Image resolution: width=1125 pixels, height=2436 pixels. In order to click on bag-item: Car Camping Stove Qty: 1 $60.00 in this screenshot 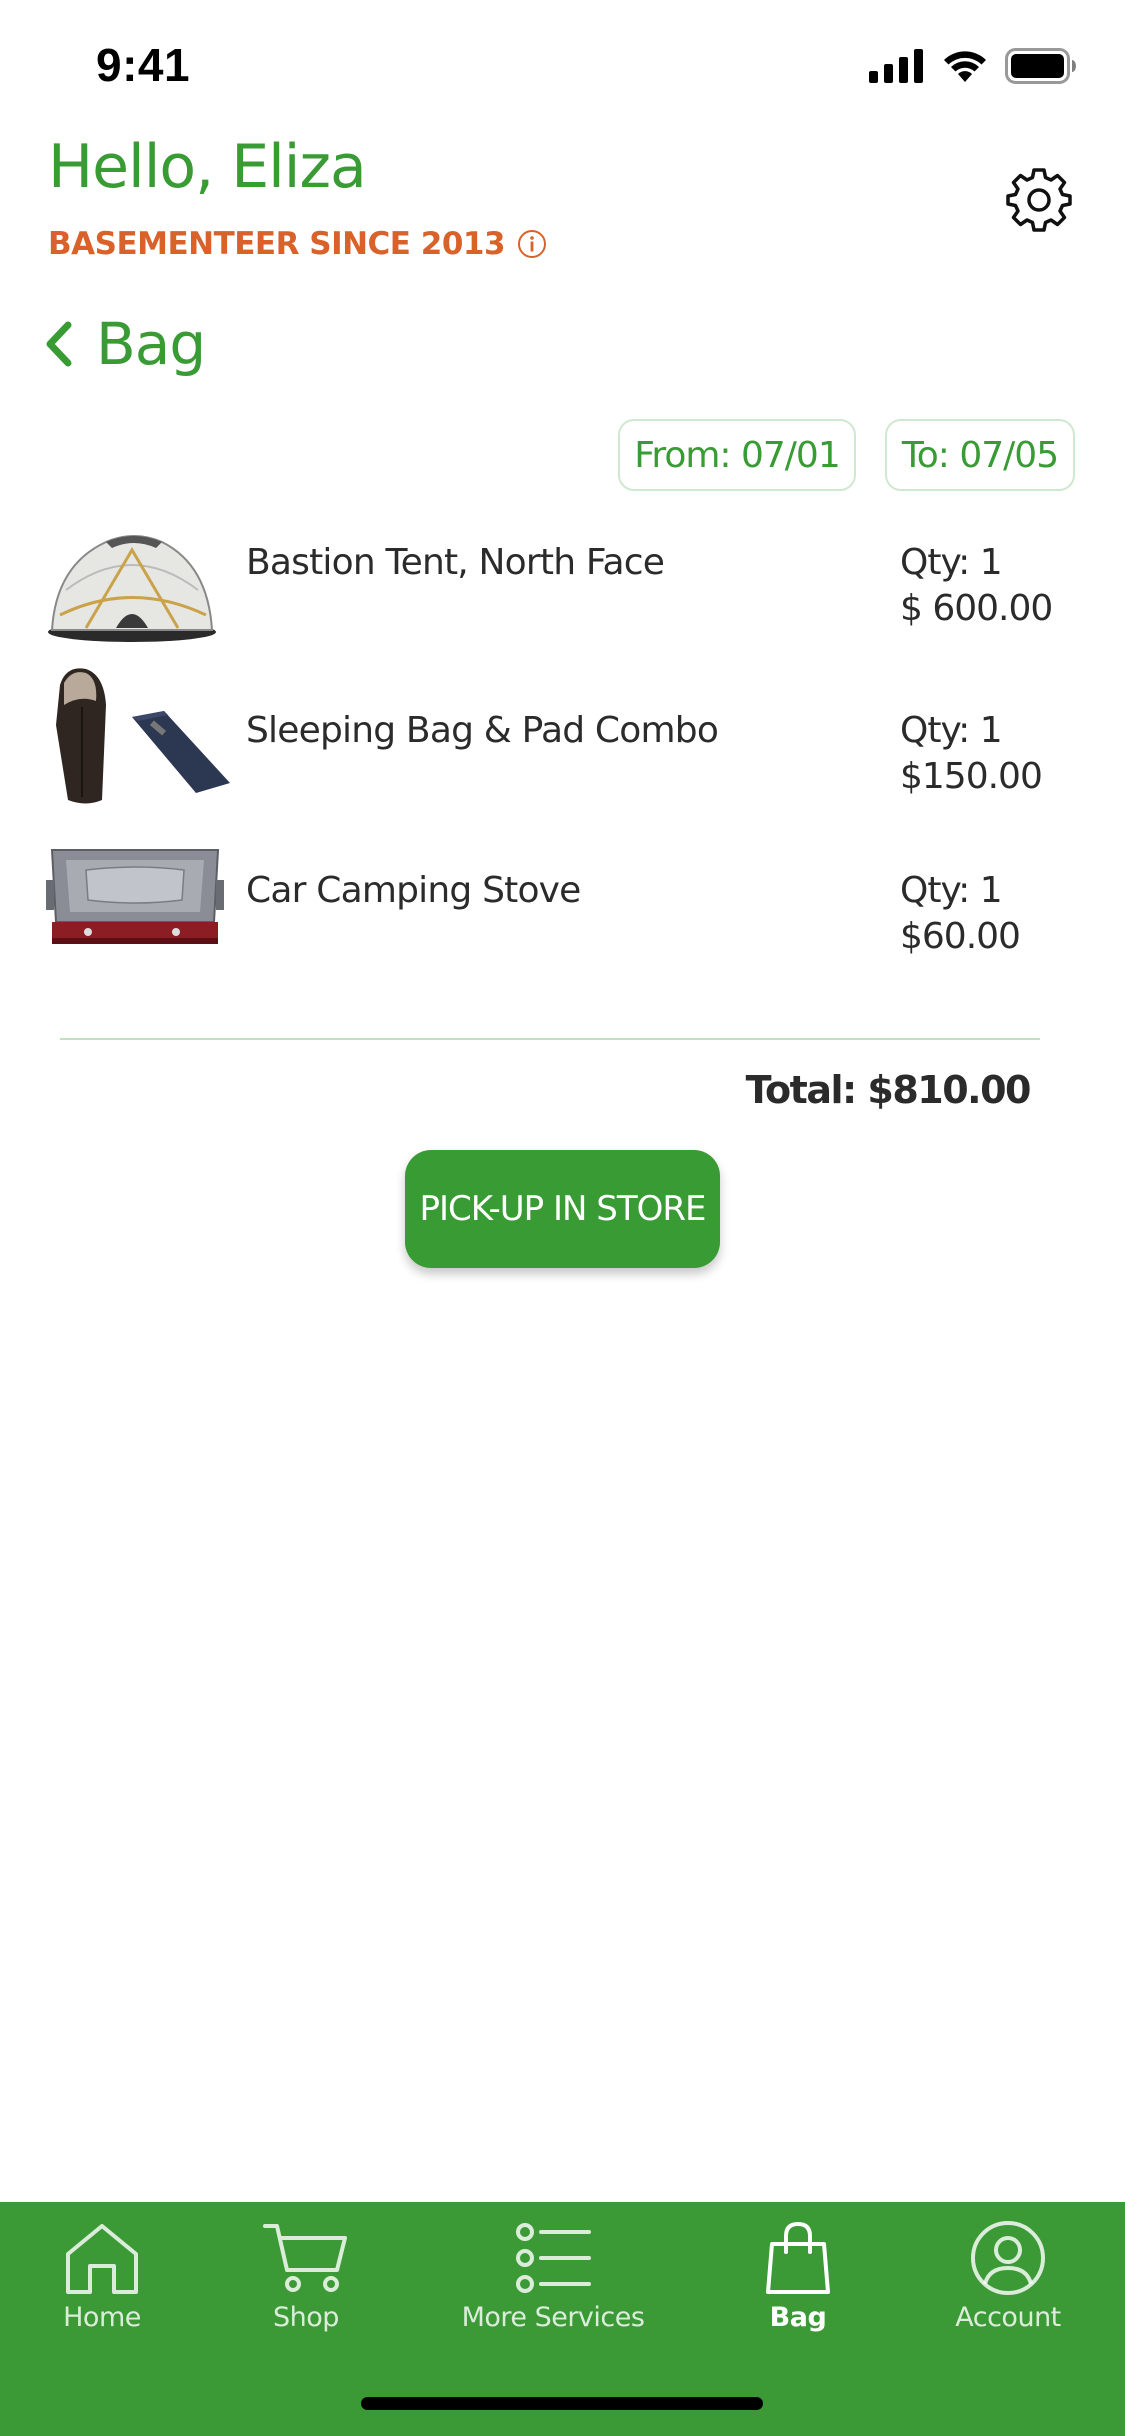, I will do `click(562, 905)`.